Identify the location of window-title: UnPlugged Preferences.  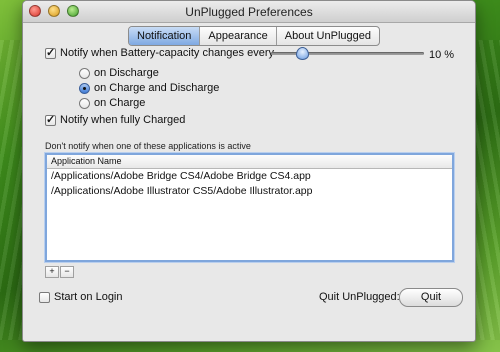
(249, 12).